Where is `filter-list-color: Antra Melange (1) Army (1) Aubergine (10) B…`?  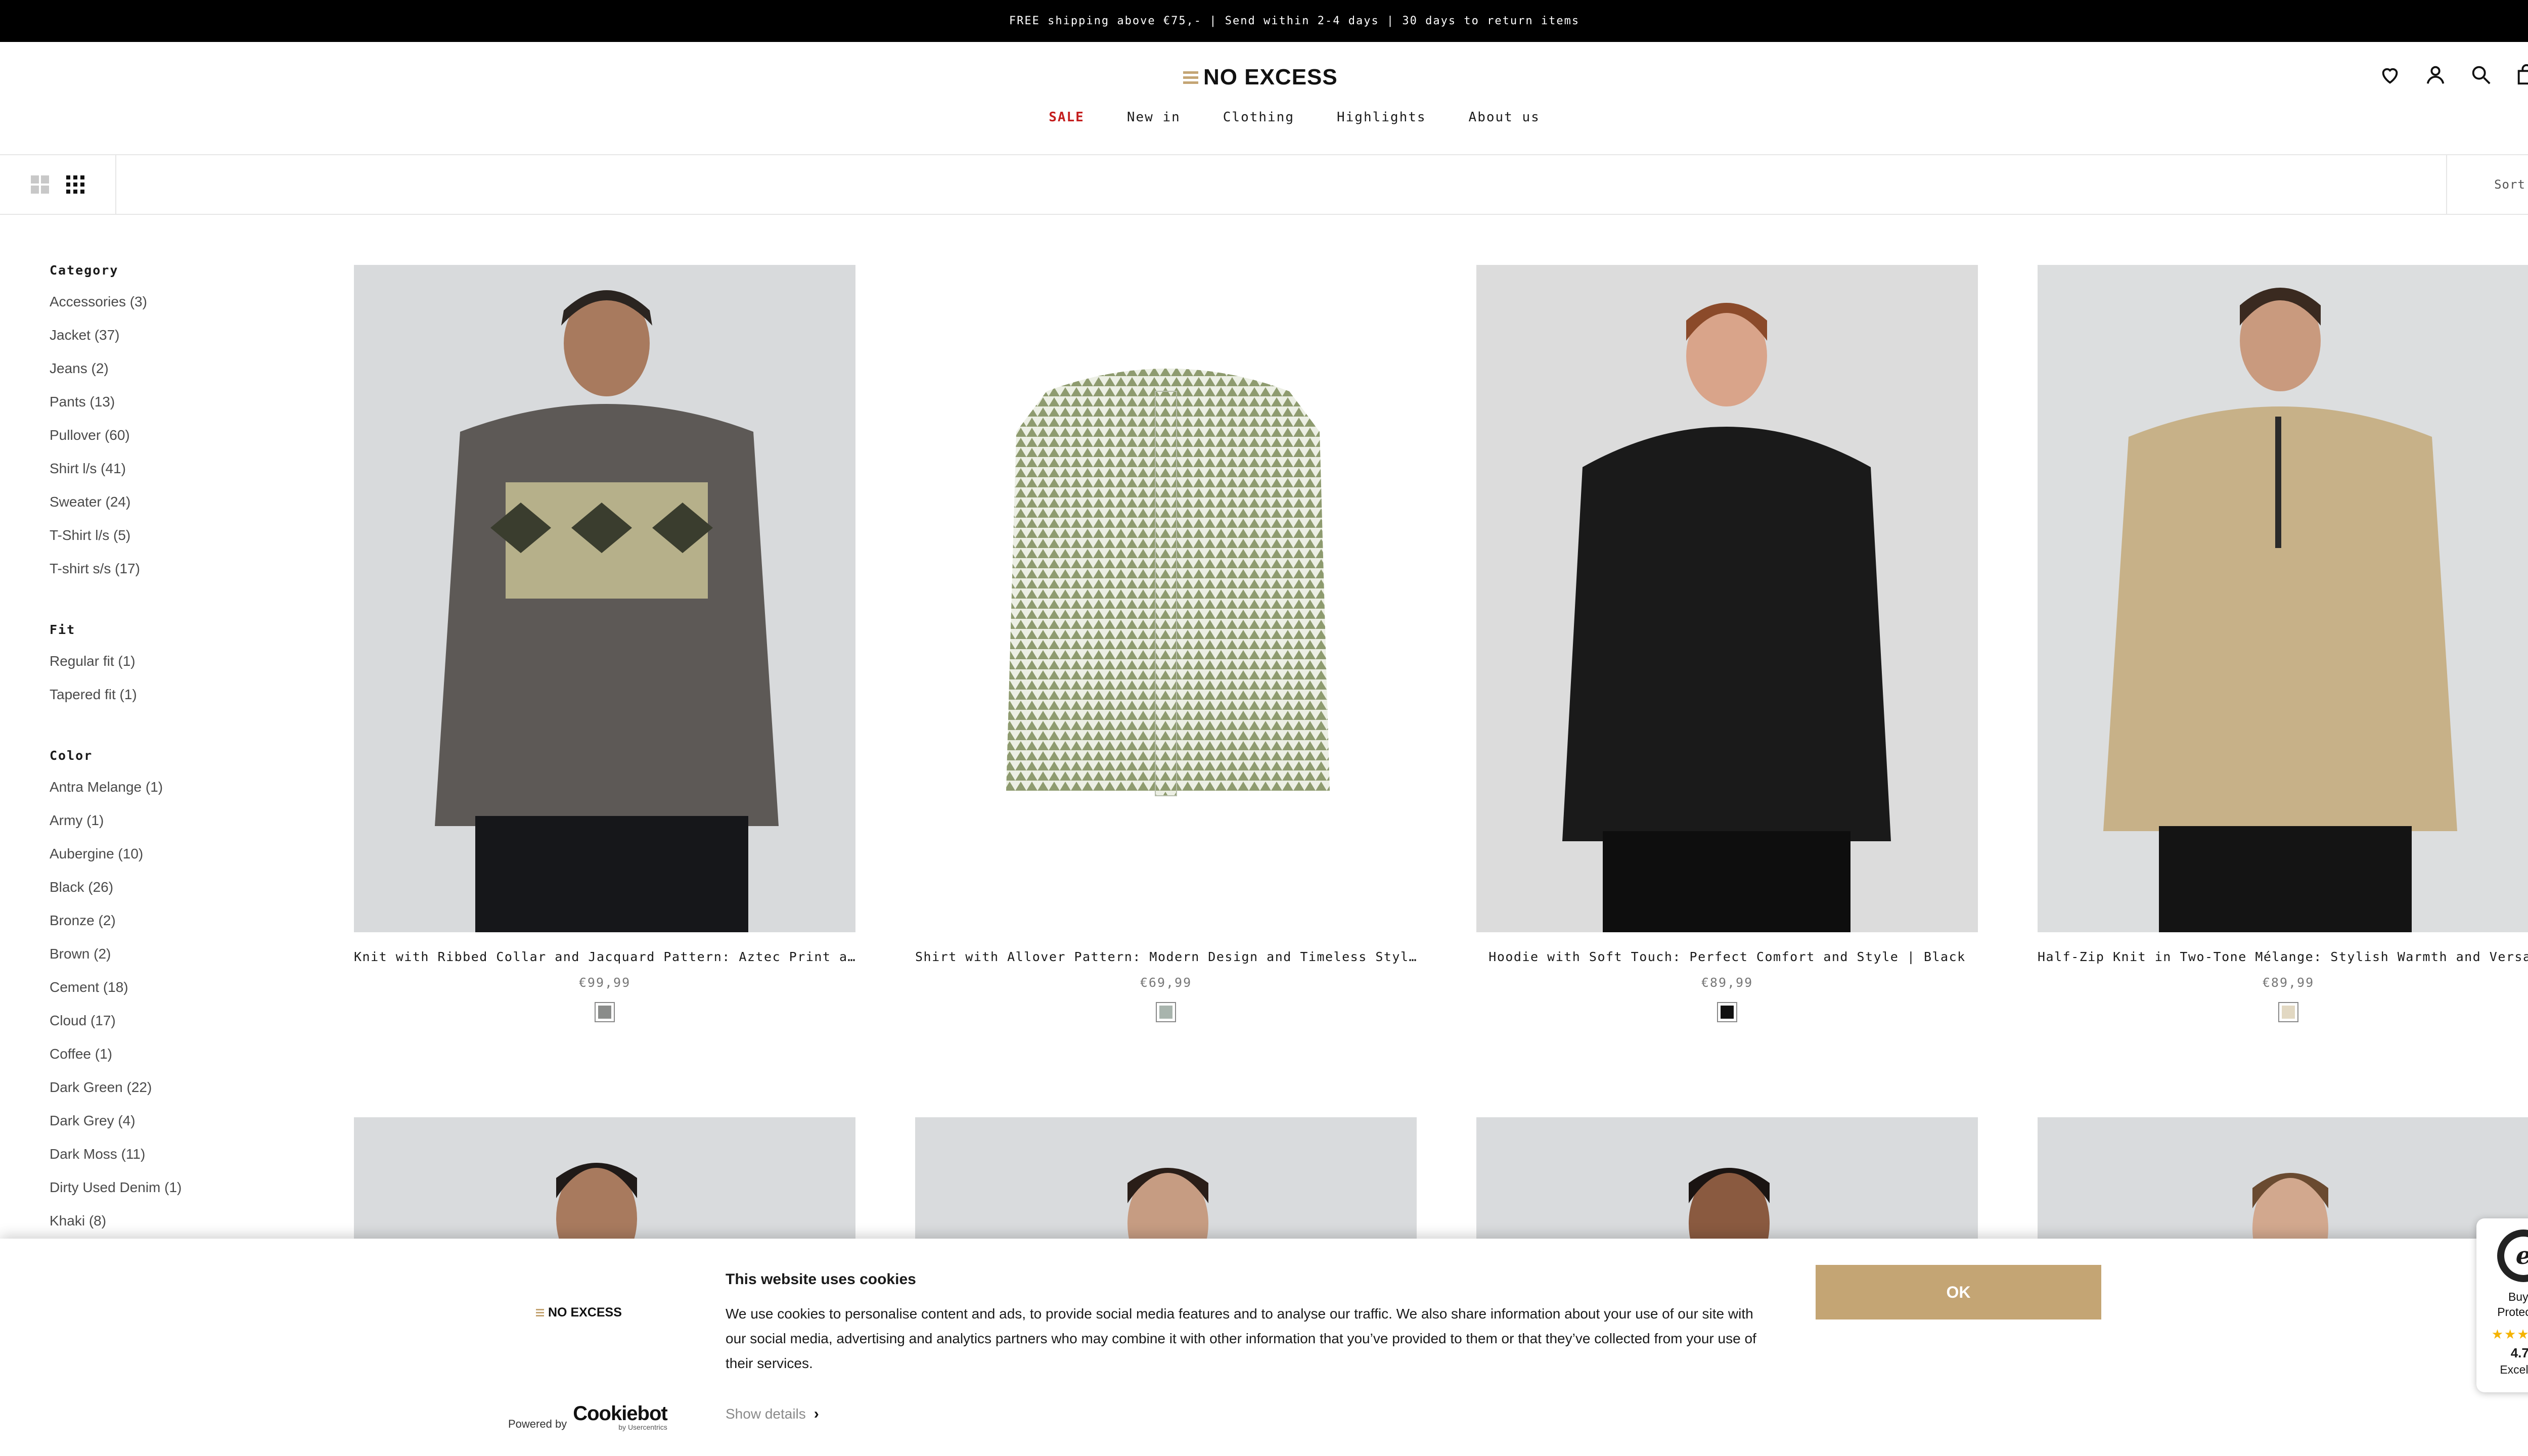 filter-list-color: Antra Melange (1) Army (1) Aubergine (10) B… is located at coordinates (176, 1012).